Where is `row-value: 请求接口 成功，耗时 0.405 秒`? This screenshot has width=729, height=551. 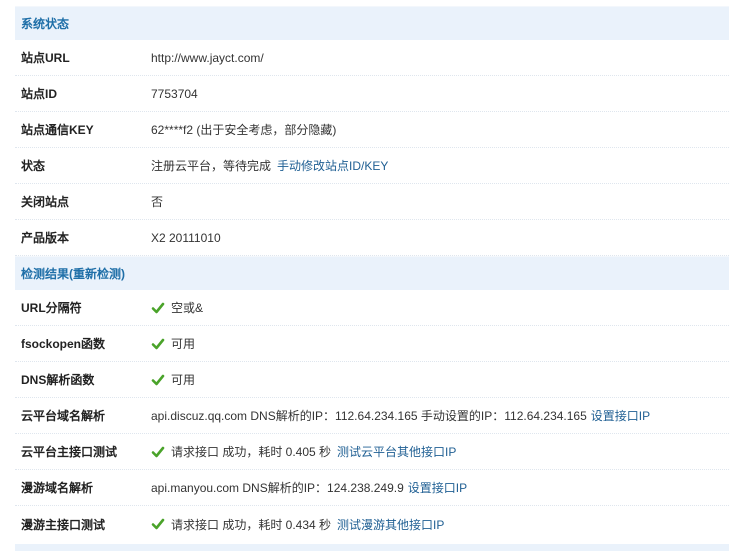 row-value: 请求接口 成功，耗时 0.405 秒 is located at coordinates (251, 452).